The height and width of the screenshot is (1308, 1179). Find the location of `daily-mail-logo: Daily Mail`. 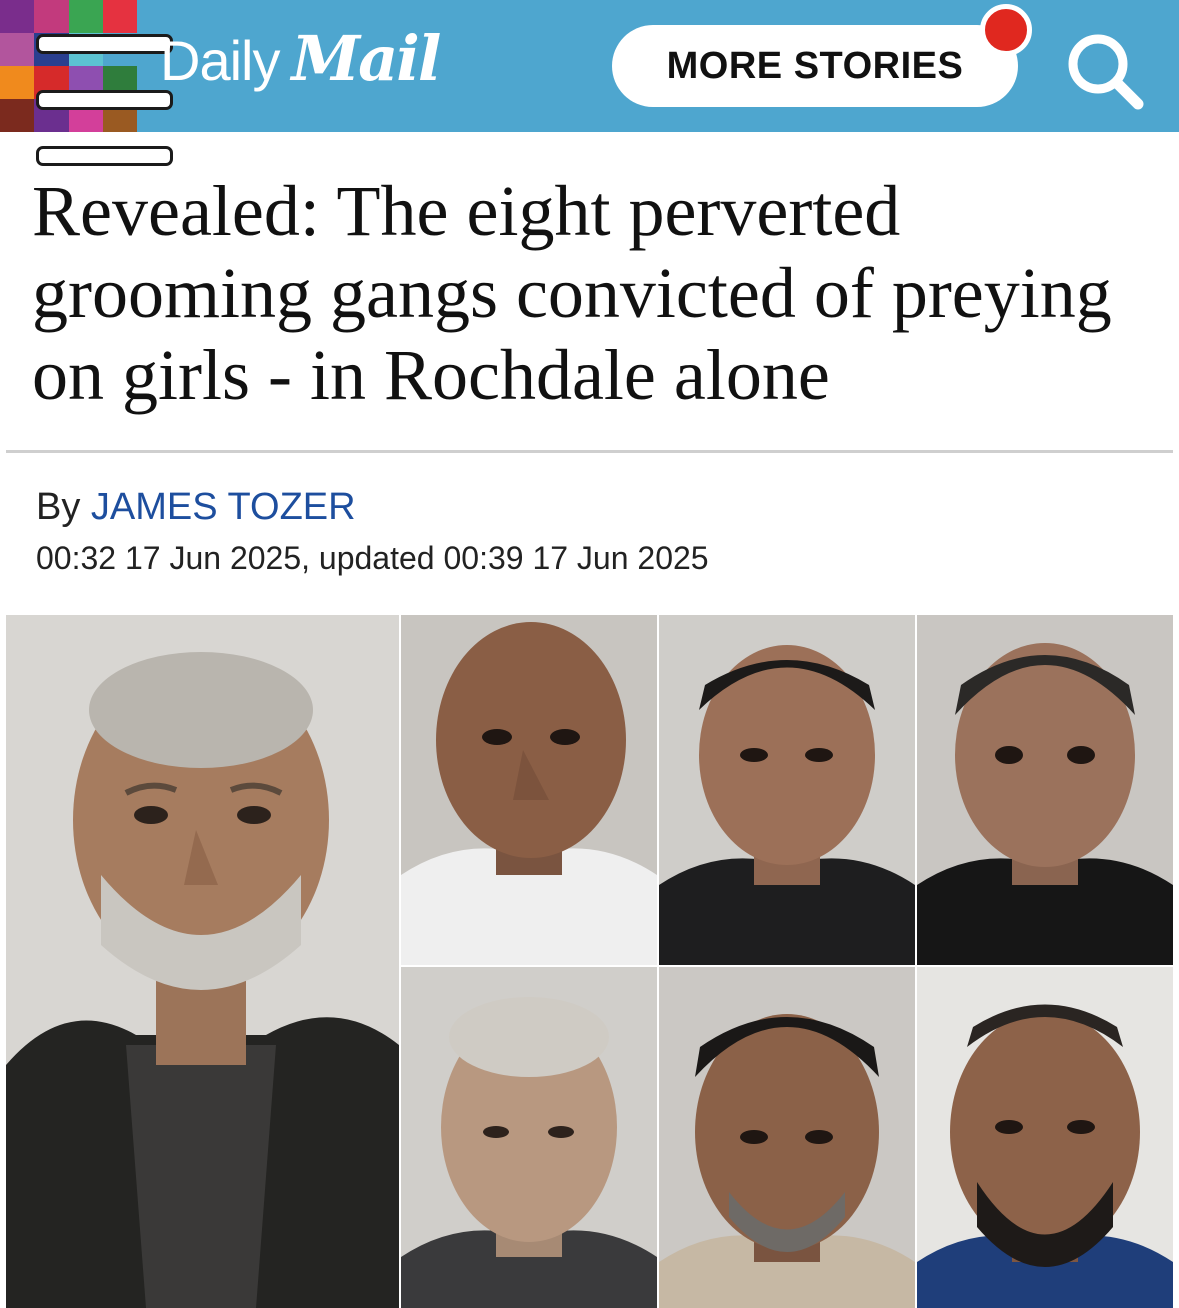

daily-mail-logo: Daily Mail is located at coordinates (300, 67).